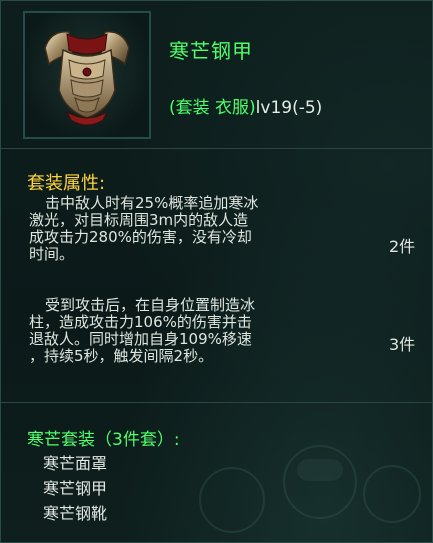  What do you see at coordinates (211, 51) in the screenshot?
I see `item-name: 寒芒钢甲` at bounding box center [211, 51].